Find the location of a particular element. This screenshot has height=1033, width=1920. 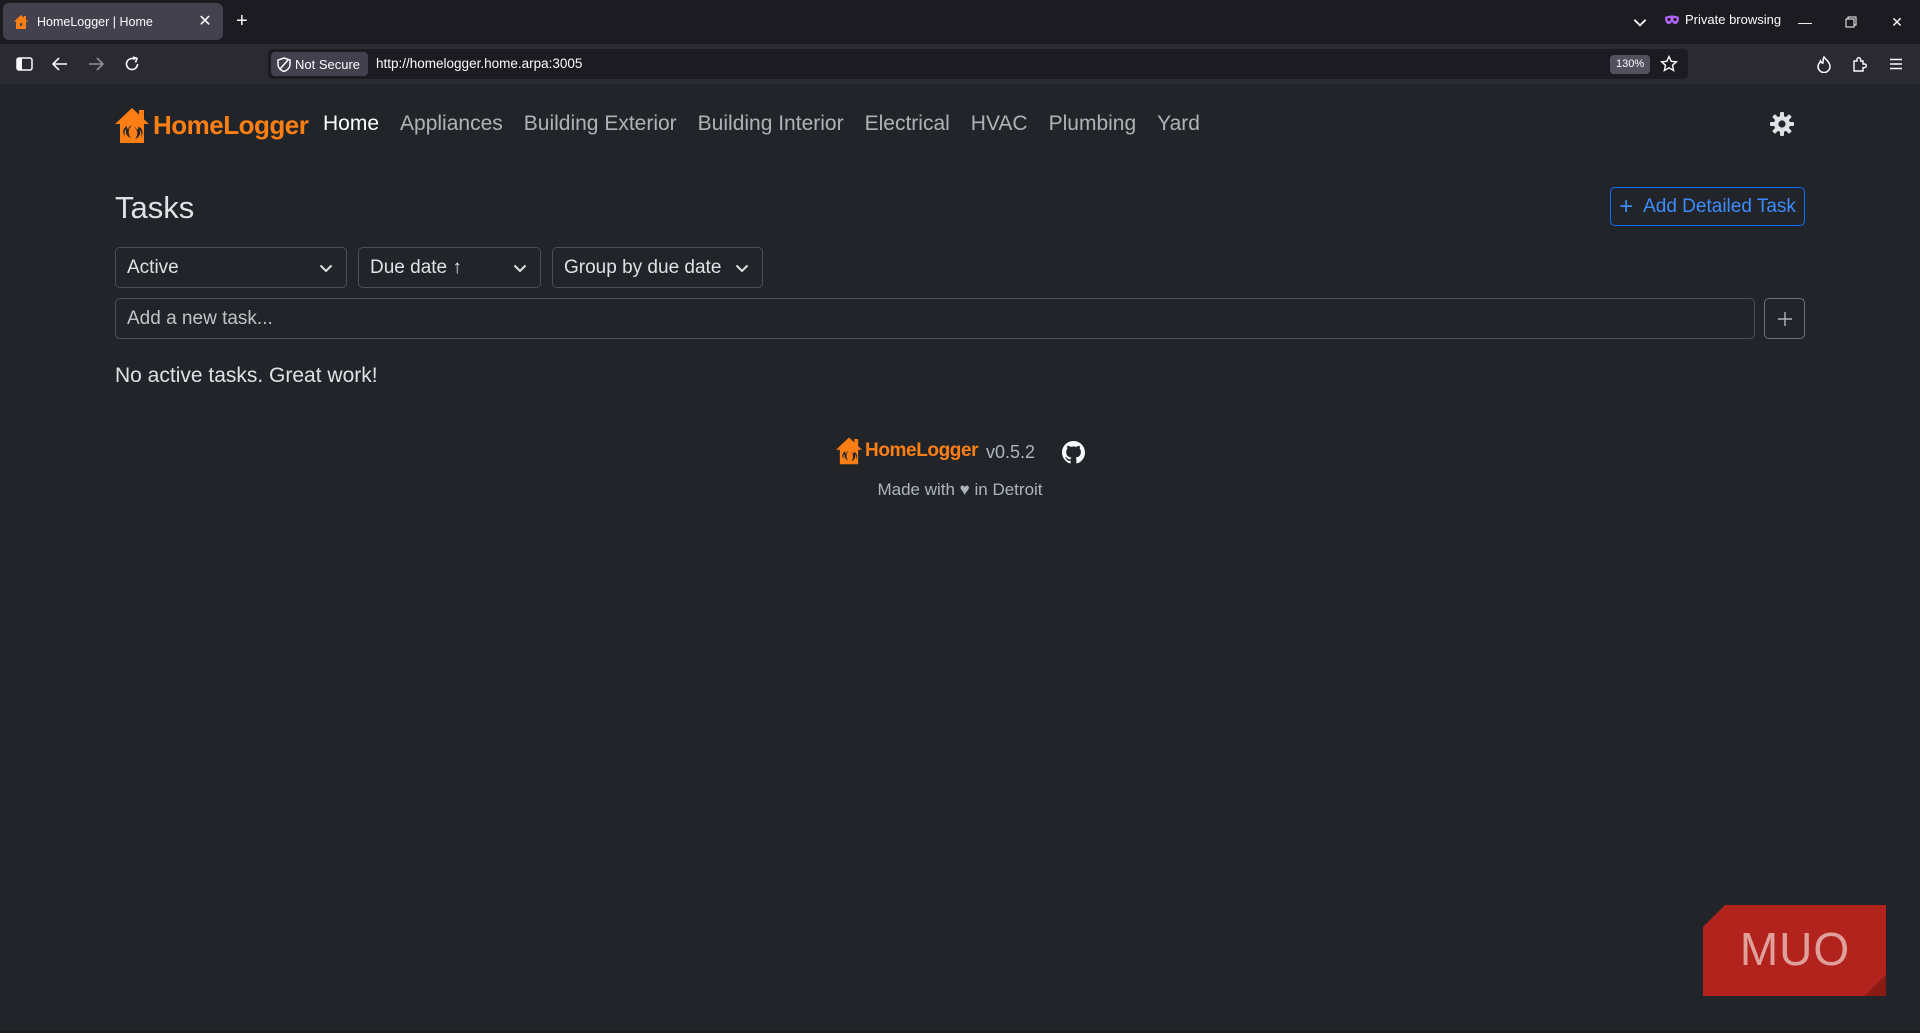

muo-watermark: MUO is located at coordinates (1794, 950).